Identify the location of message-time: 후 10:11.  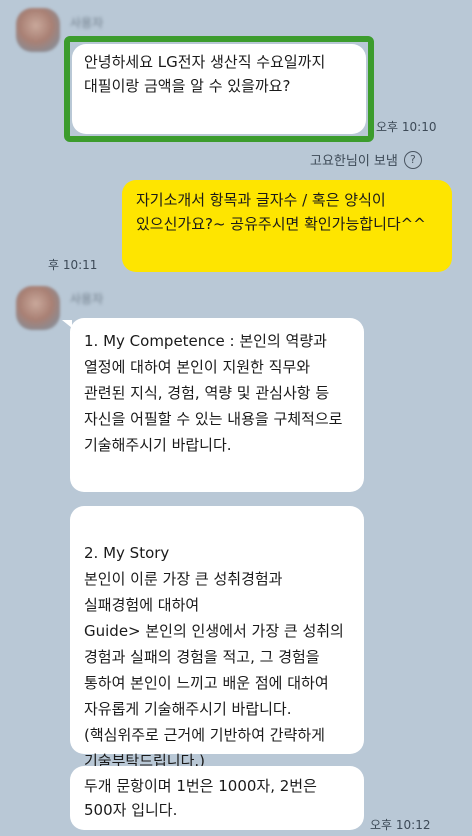
(73, 265).